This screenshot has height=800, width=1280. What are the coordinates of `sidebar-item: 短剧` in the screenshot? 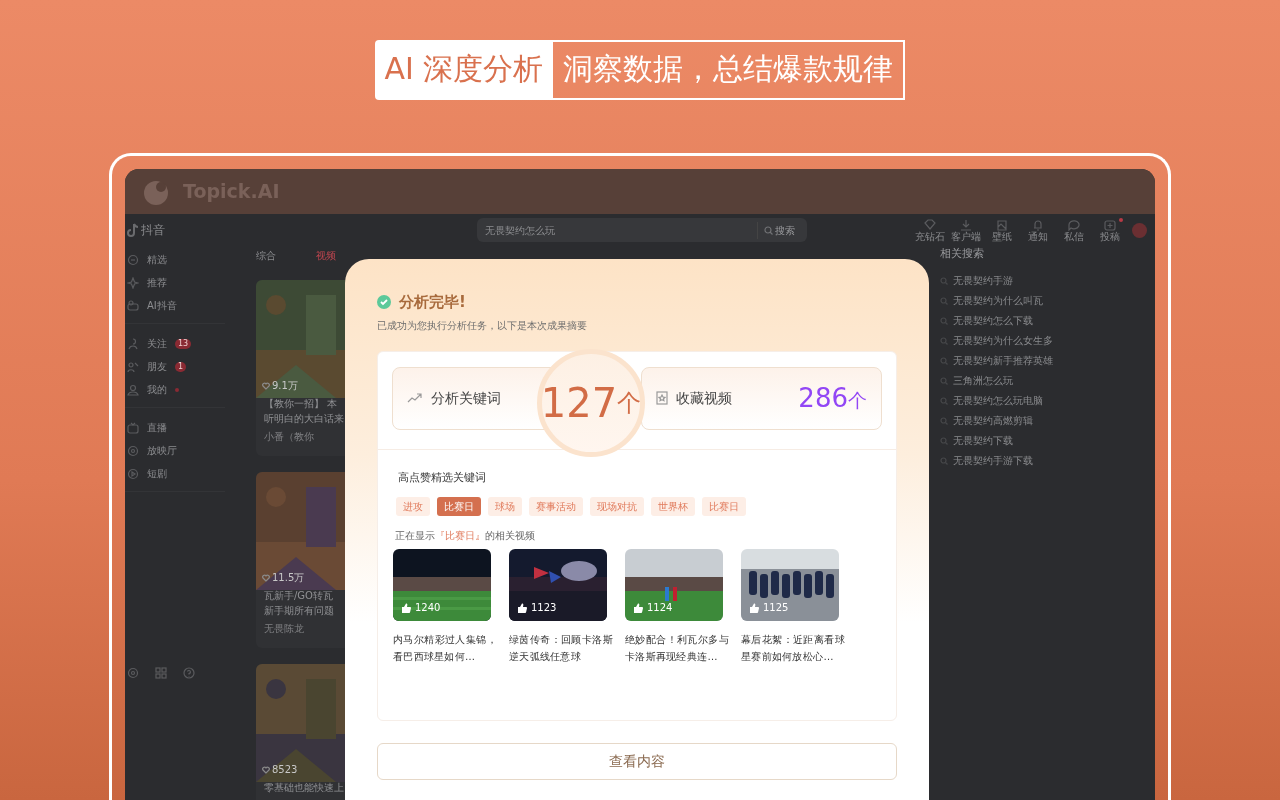 It's located at (175, 473).